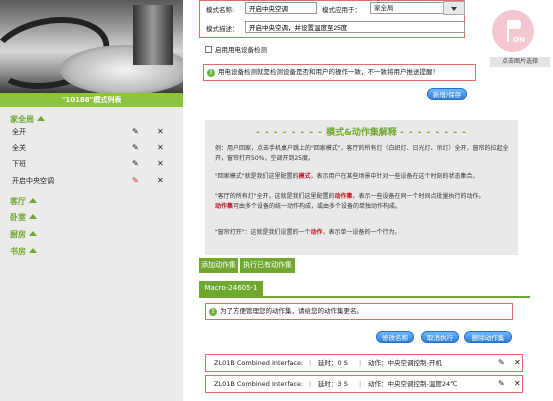 Image resolution: width=553 pixels, height=401 pixels. I want to click on device-check-row: 启用用电设备检测, so click(236, 49).